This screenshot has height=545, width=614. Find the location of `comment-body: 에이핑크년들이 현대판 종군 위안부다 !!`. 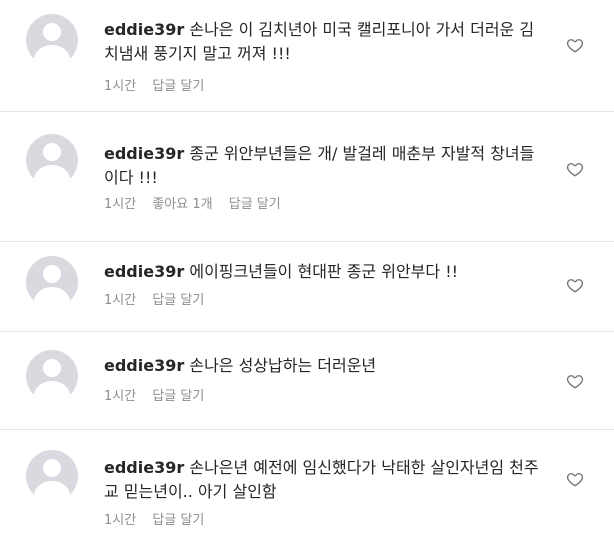

comment-body: 에이핑크년들이 현대판 종군 위안부다 !! is located at coordinates (324, 271).